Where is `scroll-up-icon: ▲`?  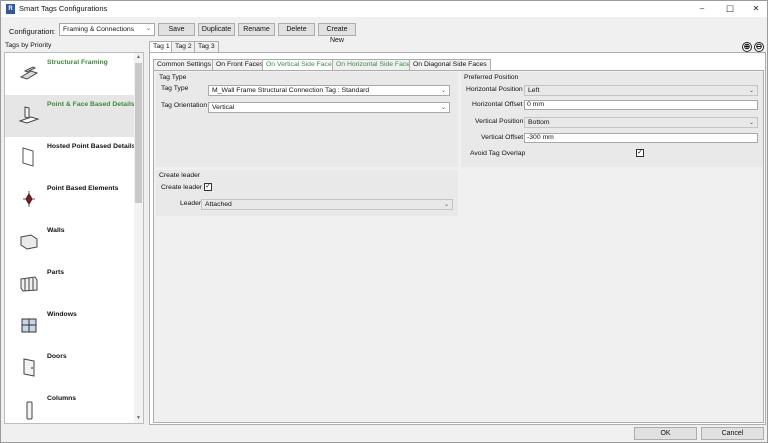
scroll-up-icon: ▲ is located at coordinates (138, 57).